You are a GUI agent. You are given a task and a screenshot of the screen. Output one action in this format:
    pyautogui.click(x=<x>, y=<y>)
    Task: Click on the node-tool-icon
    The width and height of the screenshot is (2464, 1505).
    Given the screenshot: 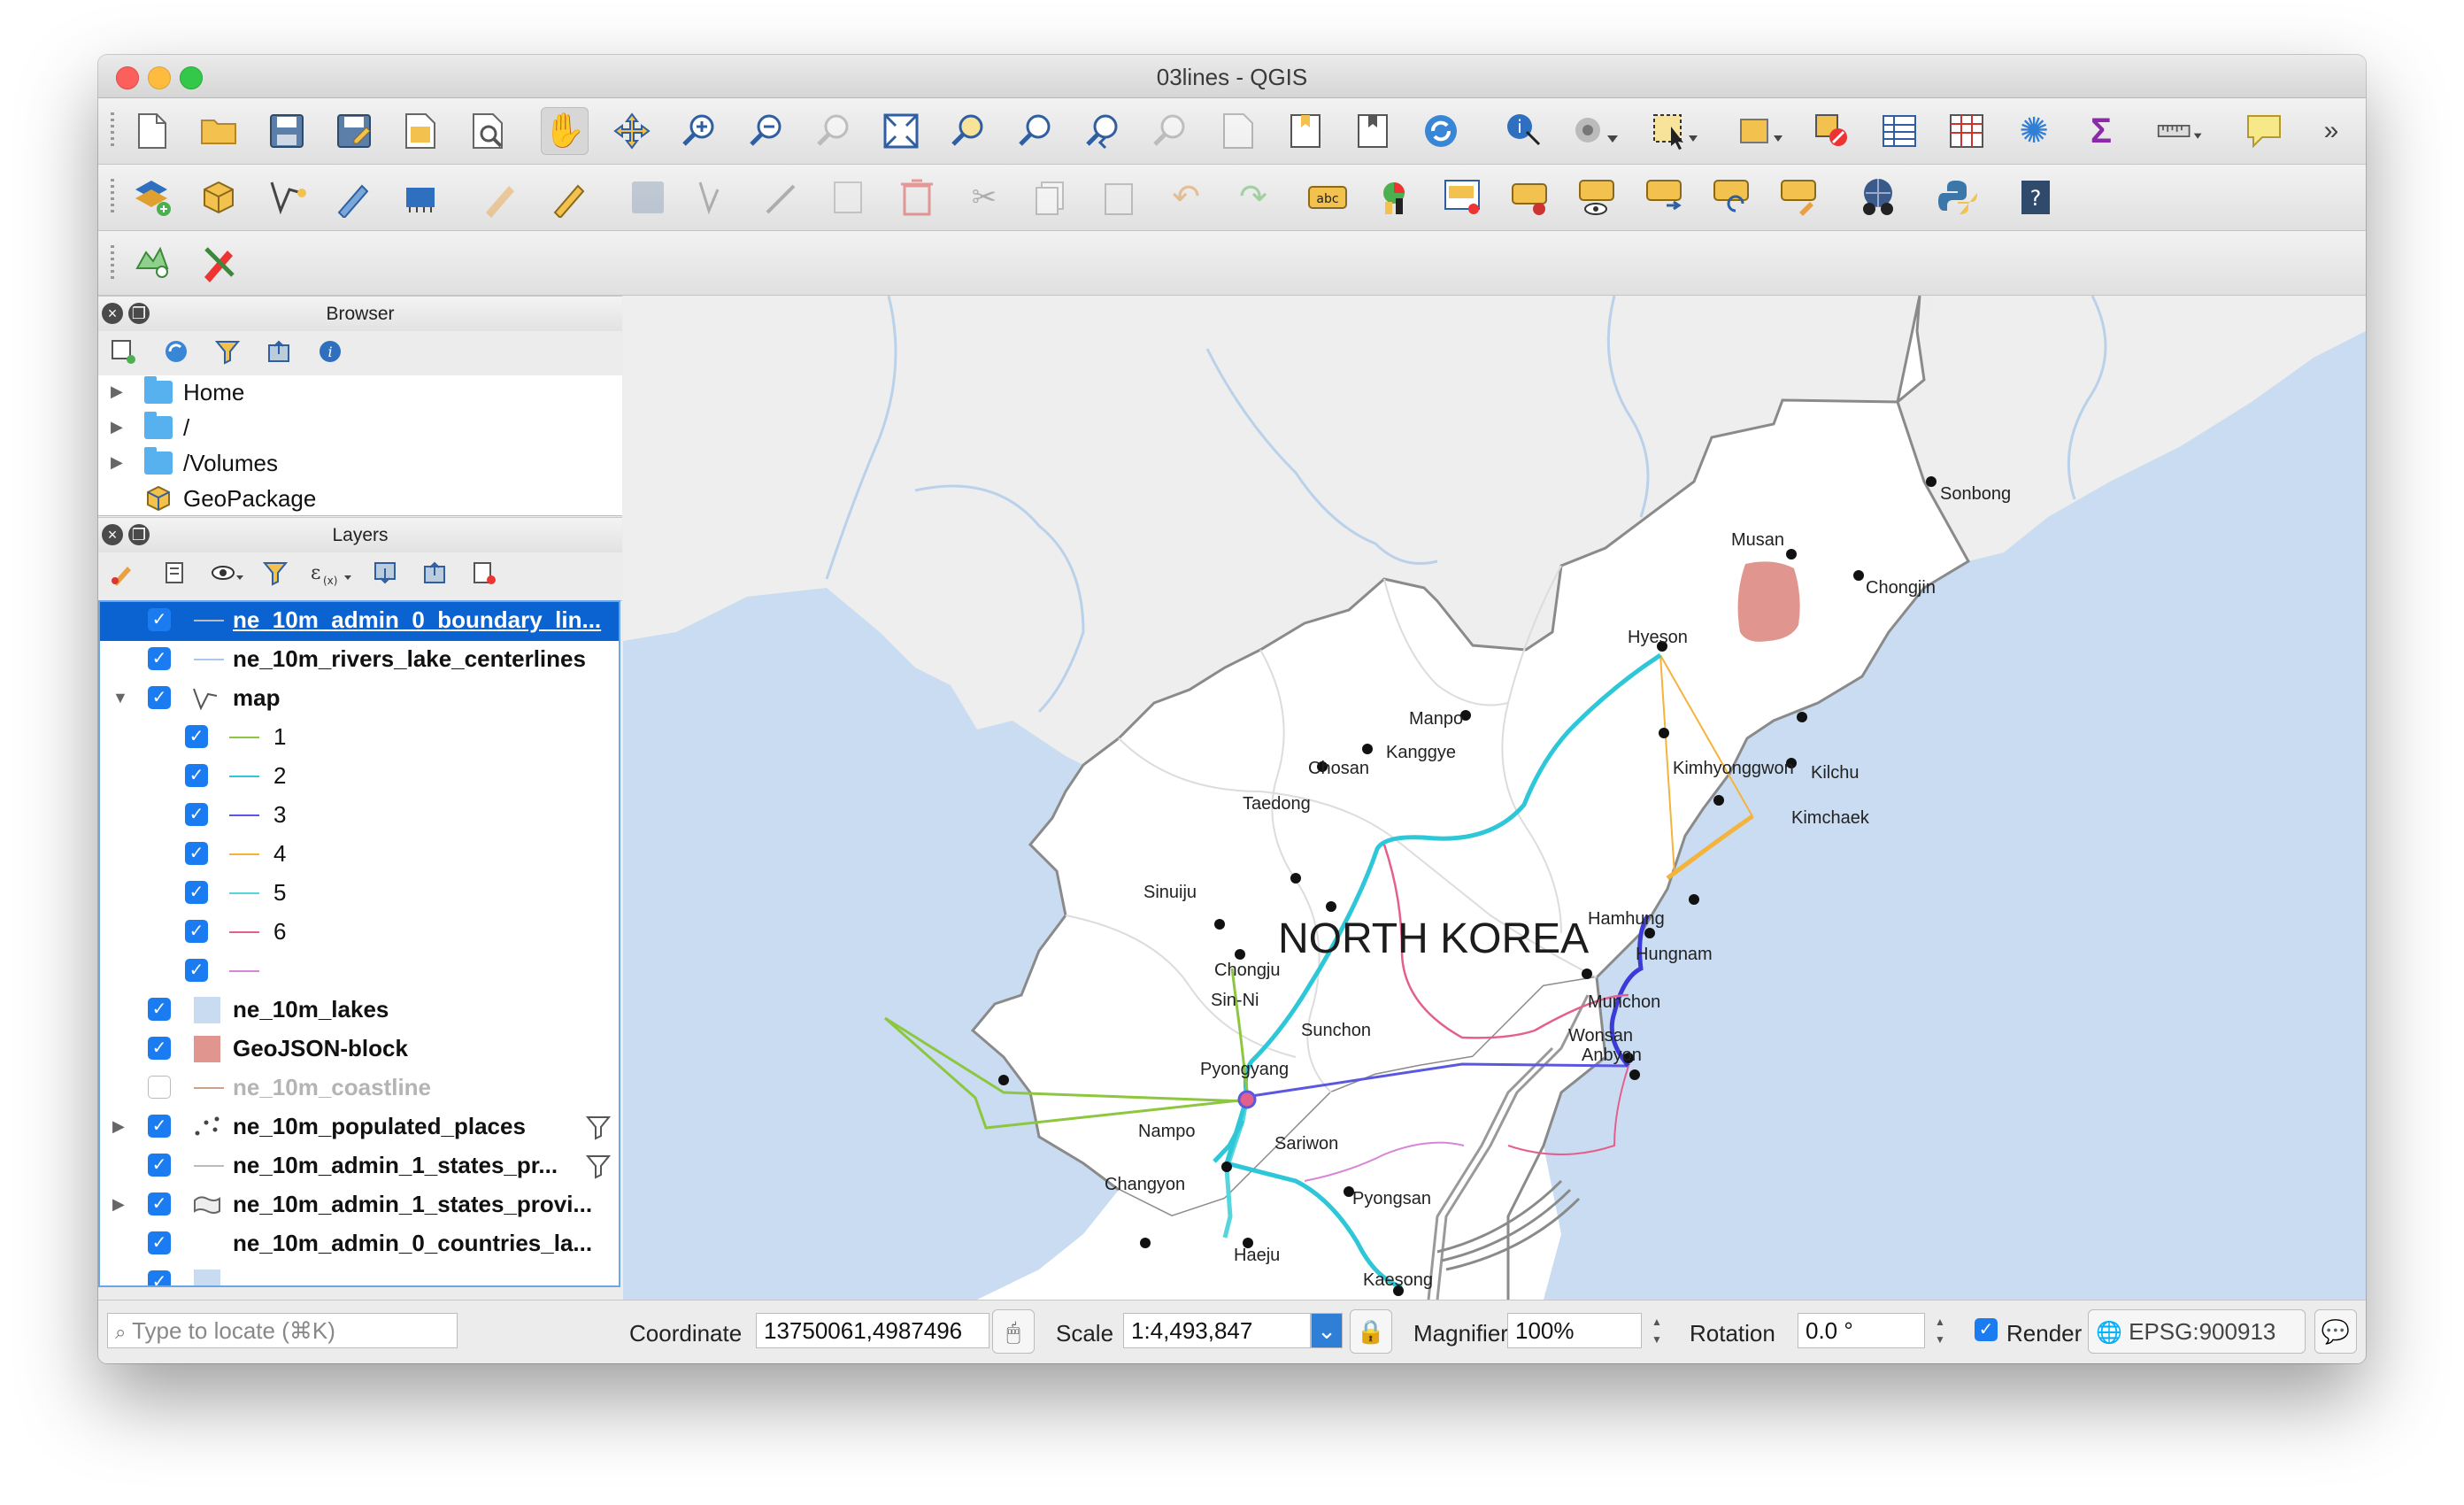 What is the action you would take?
    pyautogui.click(x=782, y=197)
    